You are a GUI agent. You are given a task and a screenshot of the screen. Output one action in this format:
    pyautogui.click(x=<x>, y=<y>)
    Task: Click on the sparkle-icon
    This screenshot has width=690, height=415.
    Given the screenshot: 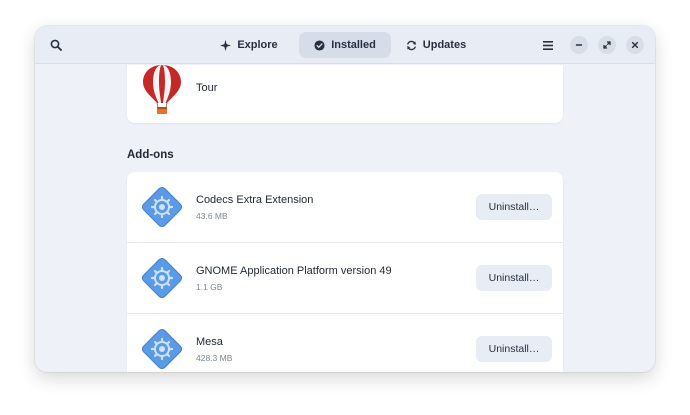 What is the action you would take?
    pyautogui.click(x=226, y=45)
    